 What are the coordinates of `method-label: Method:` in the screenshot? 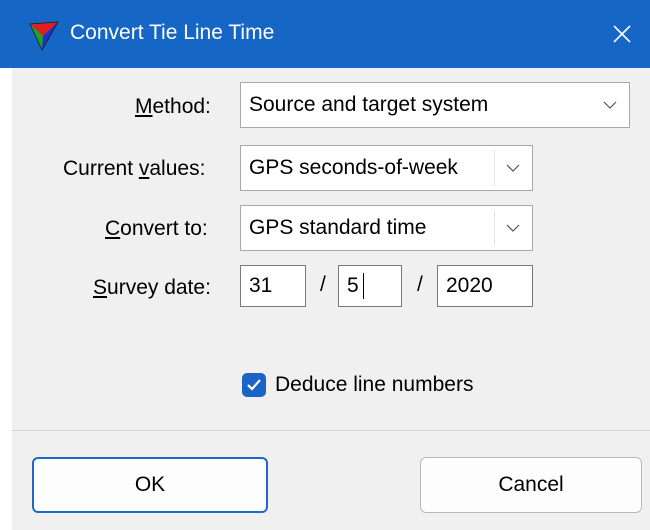 It's located at (173, 106).